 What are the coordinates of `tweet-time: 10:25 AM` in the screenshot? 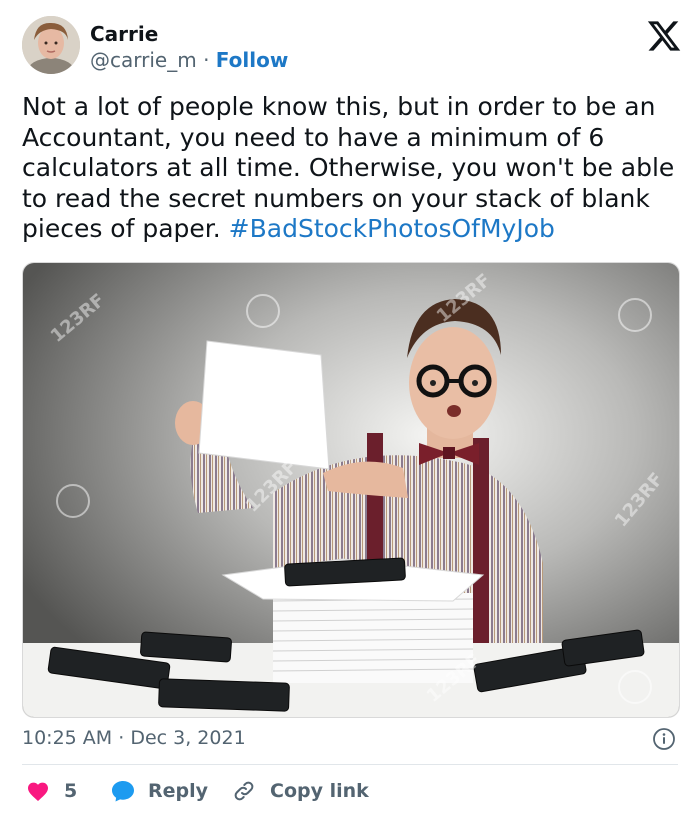 It's located at (67, 738).